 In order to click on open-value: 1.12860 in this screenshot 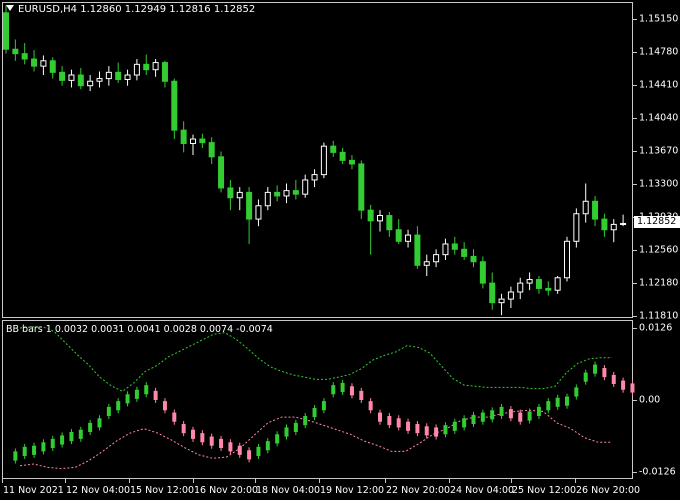, I will do `click(101, 9)`.